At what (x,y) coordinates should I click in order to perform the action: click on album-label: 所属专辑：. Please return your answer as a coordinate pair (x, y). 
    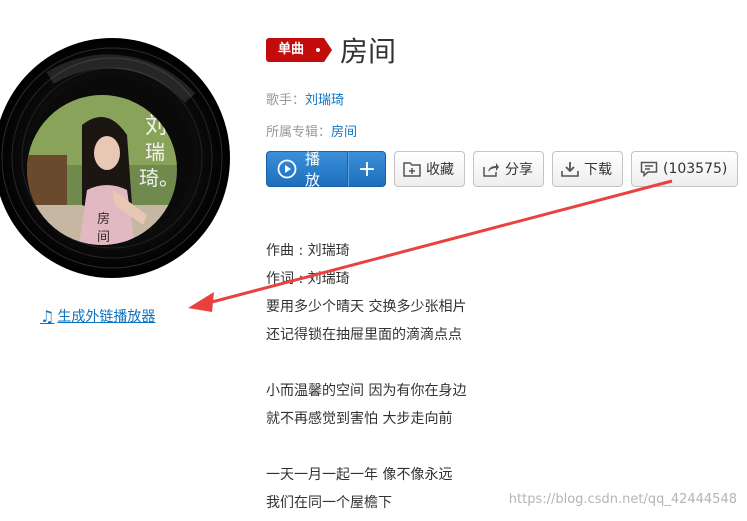
    Looking at the image, I should click on (299, 132).